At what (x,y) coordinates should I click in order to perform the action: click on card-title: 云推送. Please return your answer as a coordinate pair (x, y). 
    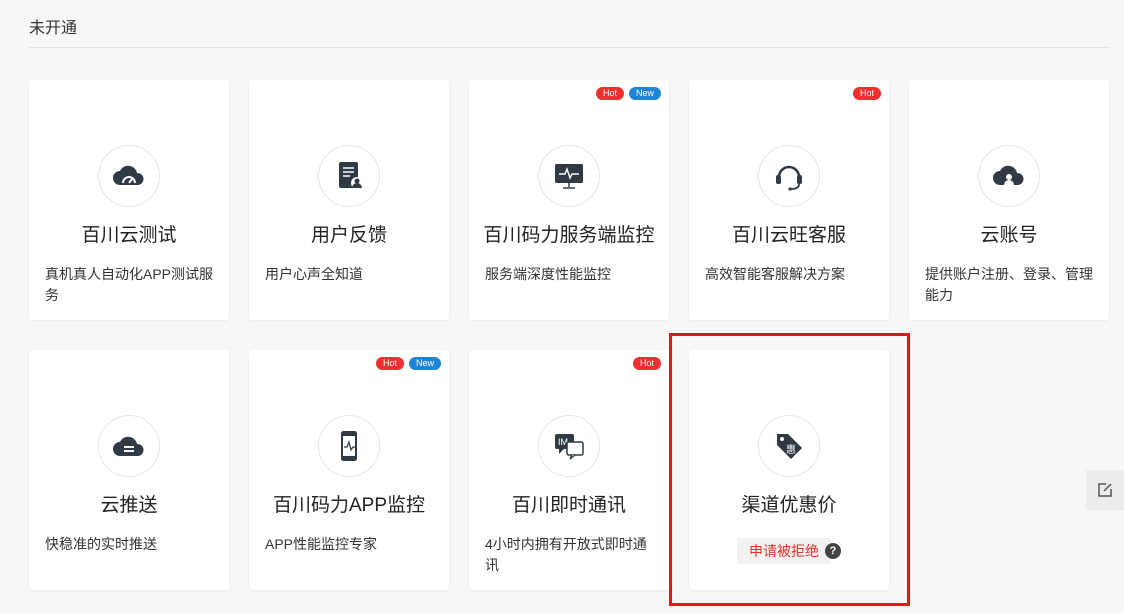
    Looking at the image, I should click on (129, 505).